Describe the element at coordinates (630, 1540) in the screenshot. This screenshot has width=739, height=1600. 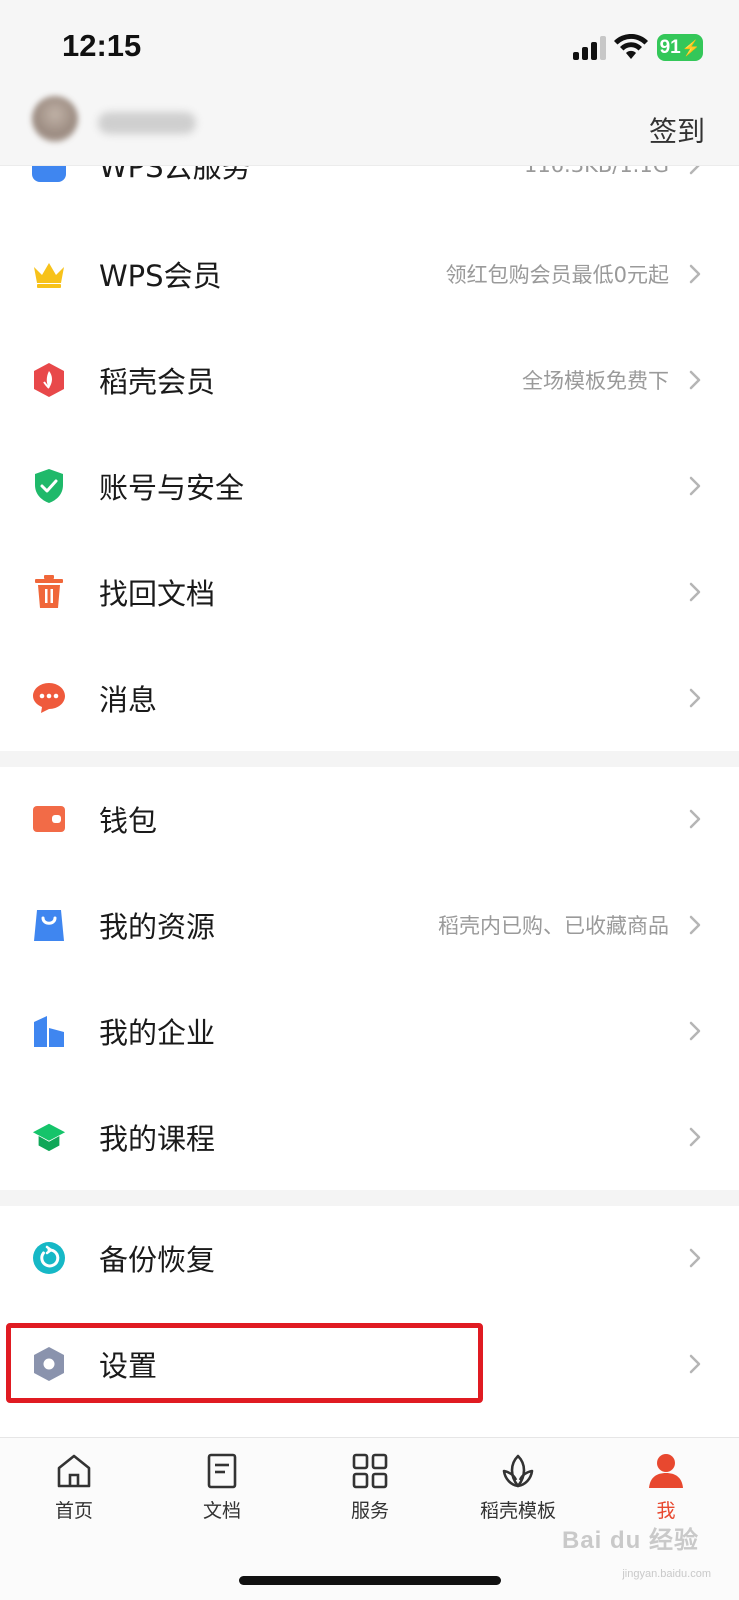
I see `baidu-watermark: Bai du 经验` at that location.